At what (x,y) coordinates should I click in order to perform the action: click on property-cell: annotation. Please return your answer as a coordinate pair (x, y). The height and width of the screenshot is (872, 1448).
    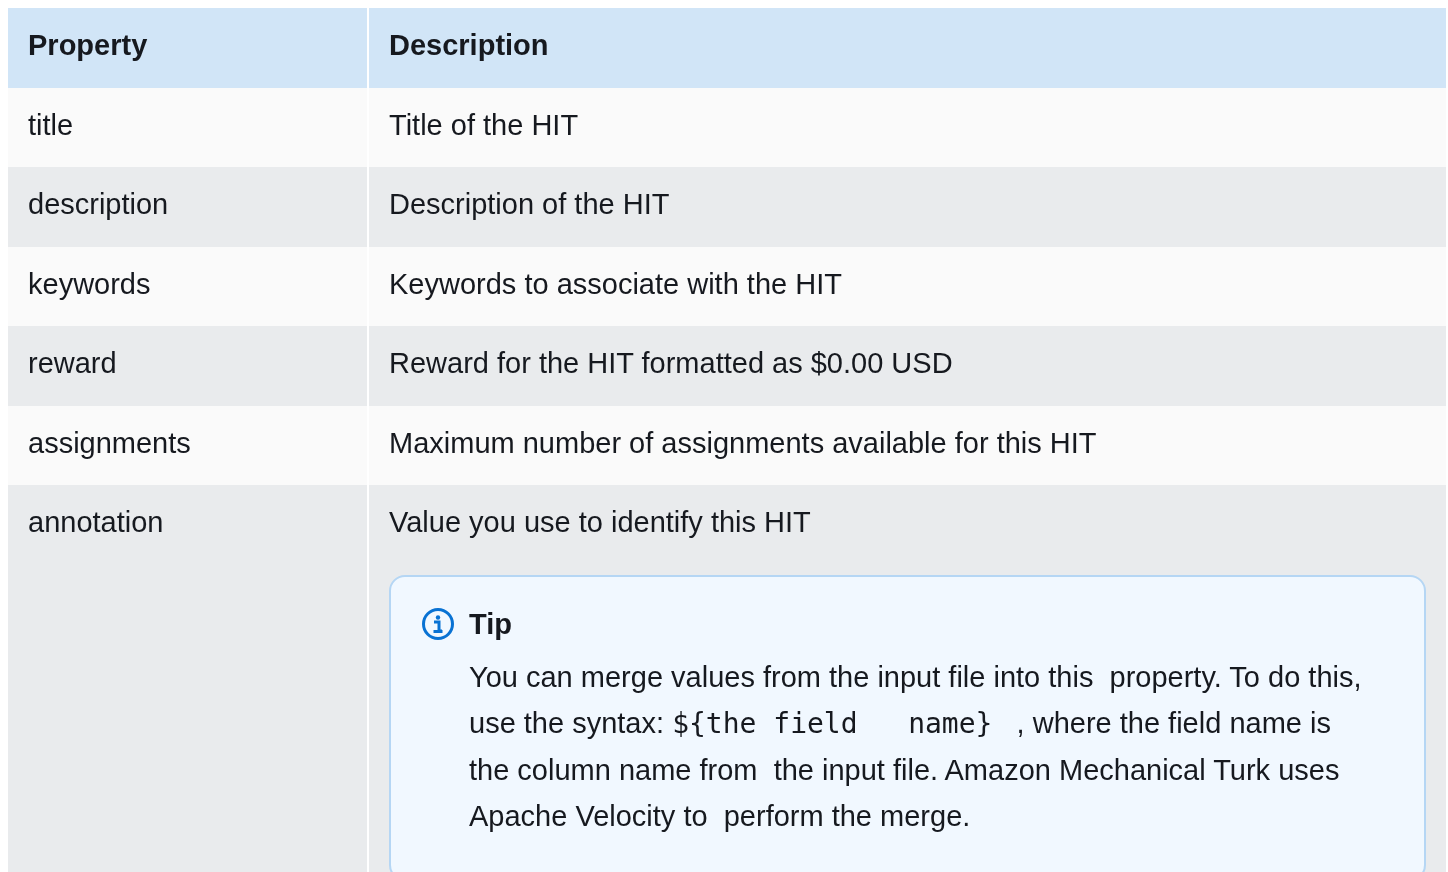
    Looking at the image, I should click on (188, 678).